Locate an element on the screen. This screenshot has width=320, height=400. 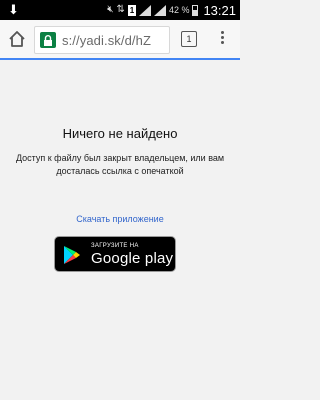
google-play-small-text: ЗАГРУЗИТЕ НА is located at coordinates (115, 246).